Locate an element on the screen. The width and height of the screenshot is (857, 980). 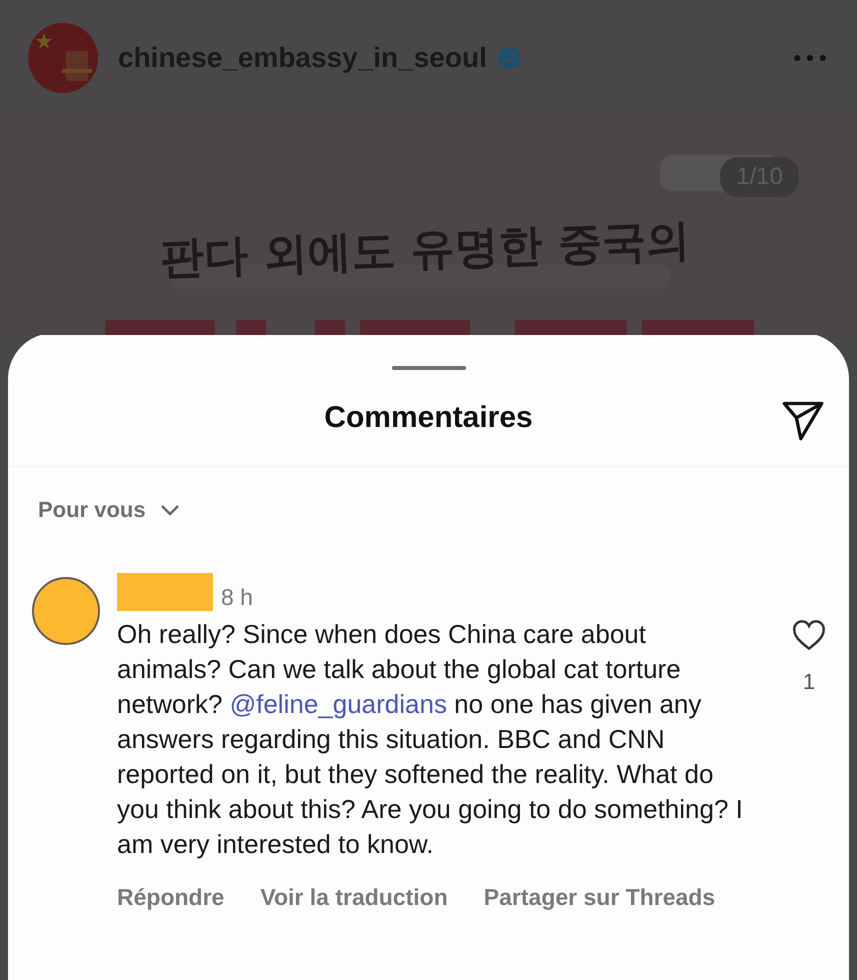
drag-handle is located at coordinates (429, 368).